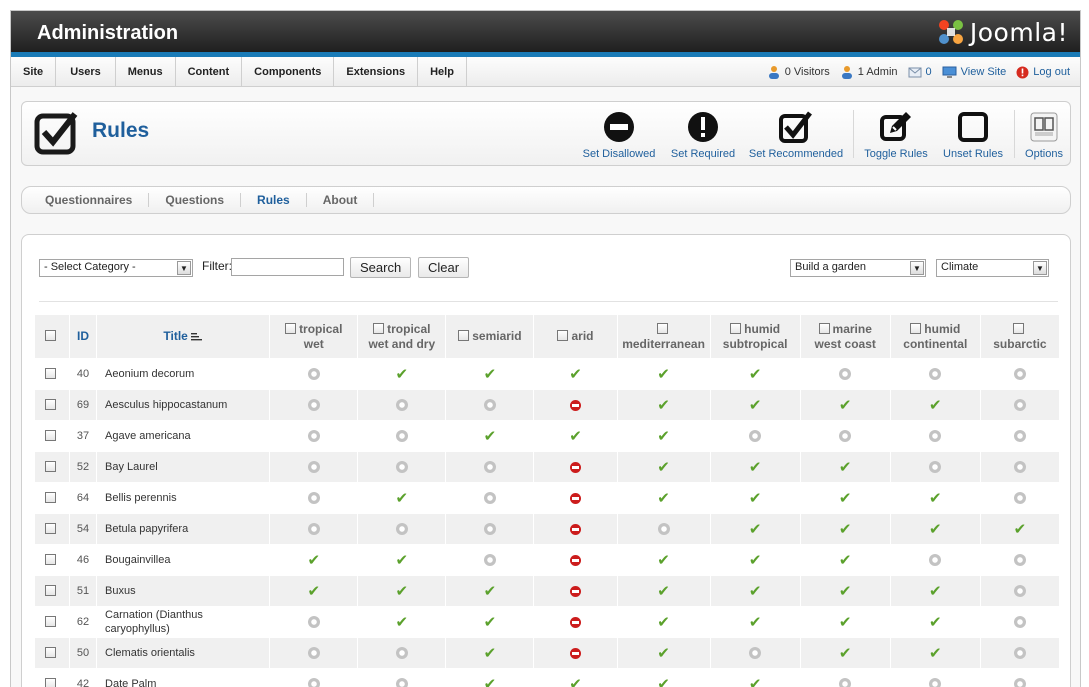  What do you see at coordinates (183, 678) in the screenshot?
I see `row-title: Date Palm` at bounding box center [183, 678].